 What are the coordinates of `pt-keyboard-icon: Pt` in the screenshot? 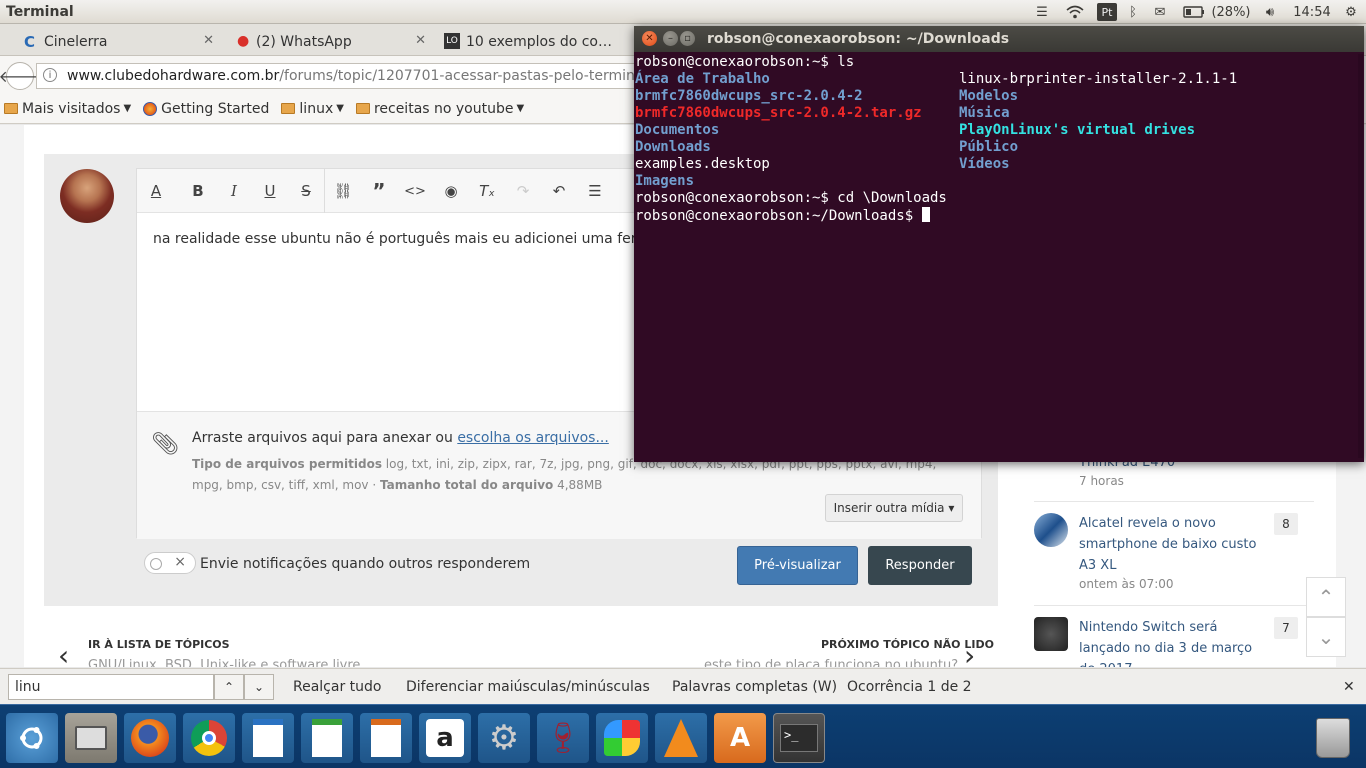 It's located at (1107, 12).